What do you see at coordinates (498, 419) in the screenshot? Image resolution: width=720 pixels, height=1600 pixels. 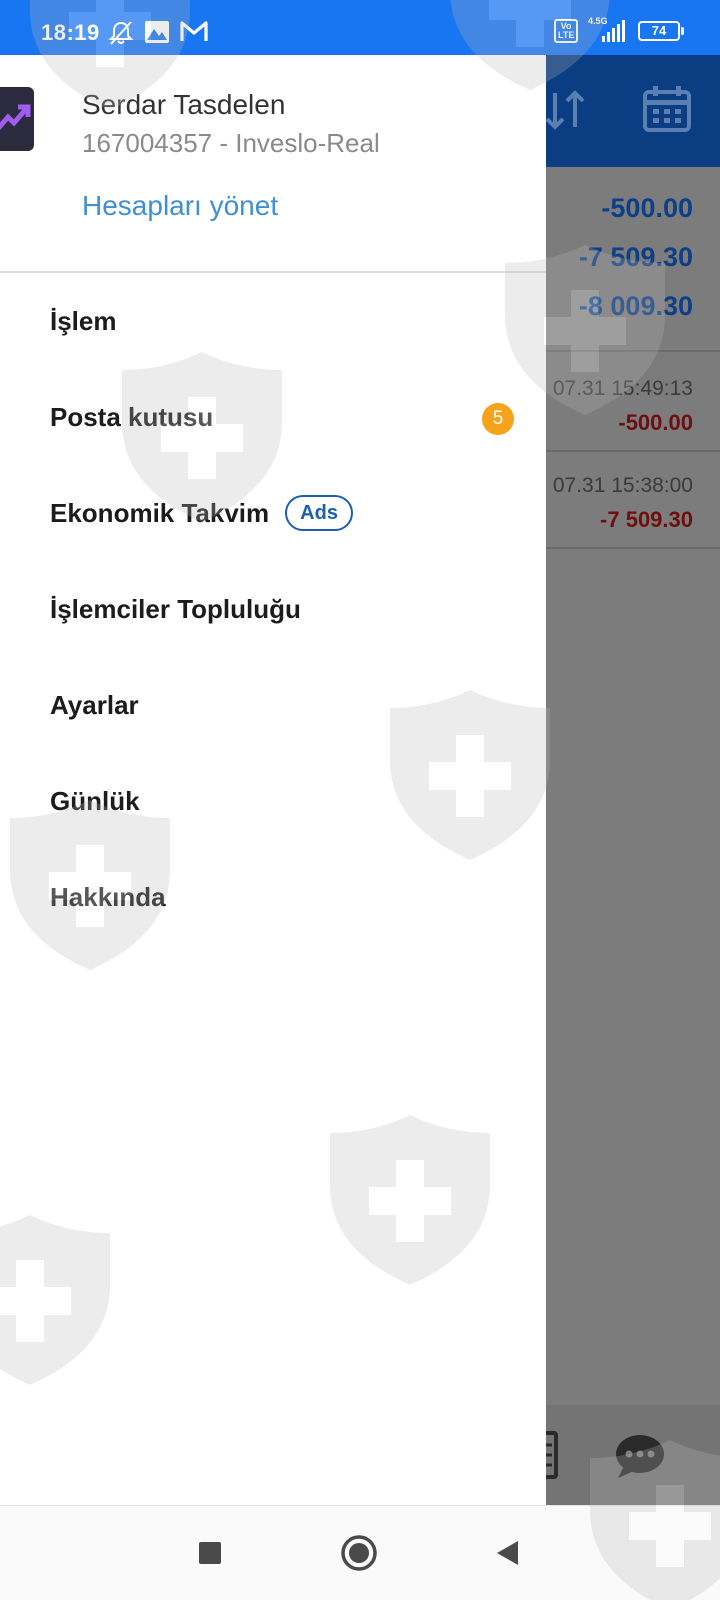 I see `unread-badge: 5` at bounding box center [498, 419].